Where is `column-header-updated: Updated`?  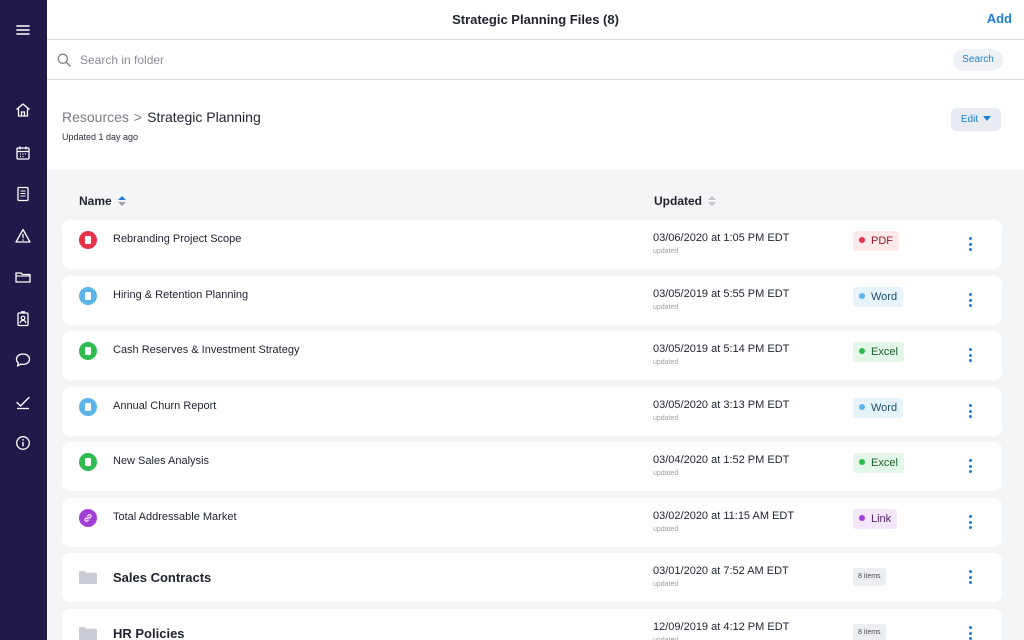
column-header-updated: Updated is located at coordinates (685, 201).